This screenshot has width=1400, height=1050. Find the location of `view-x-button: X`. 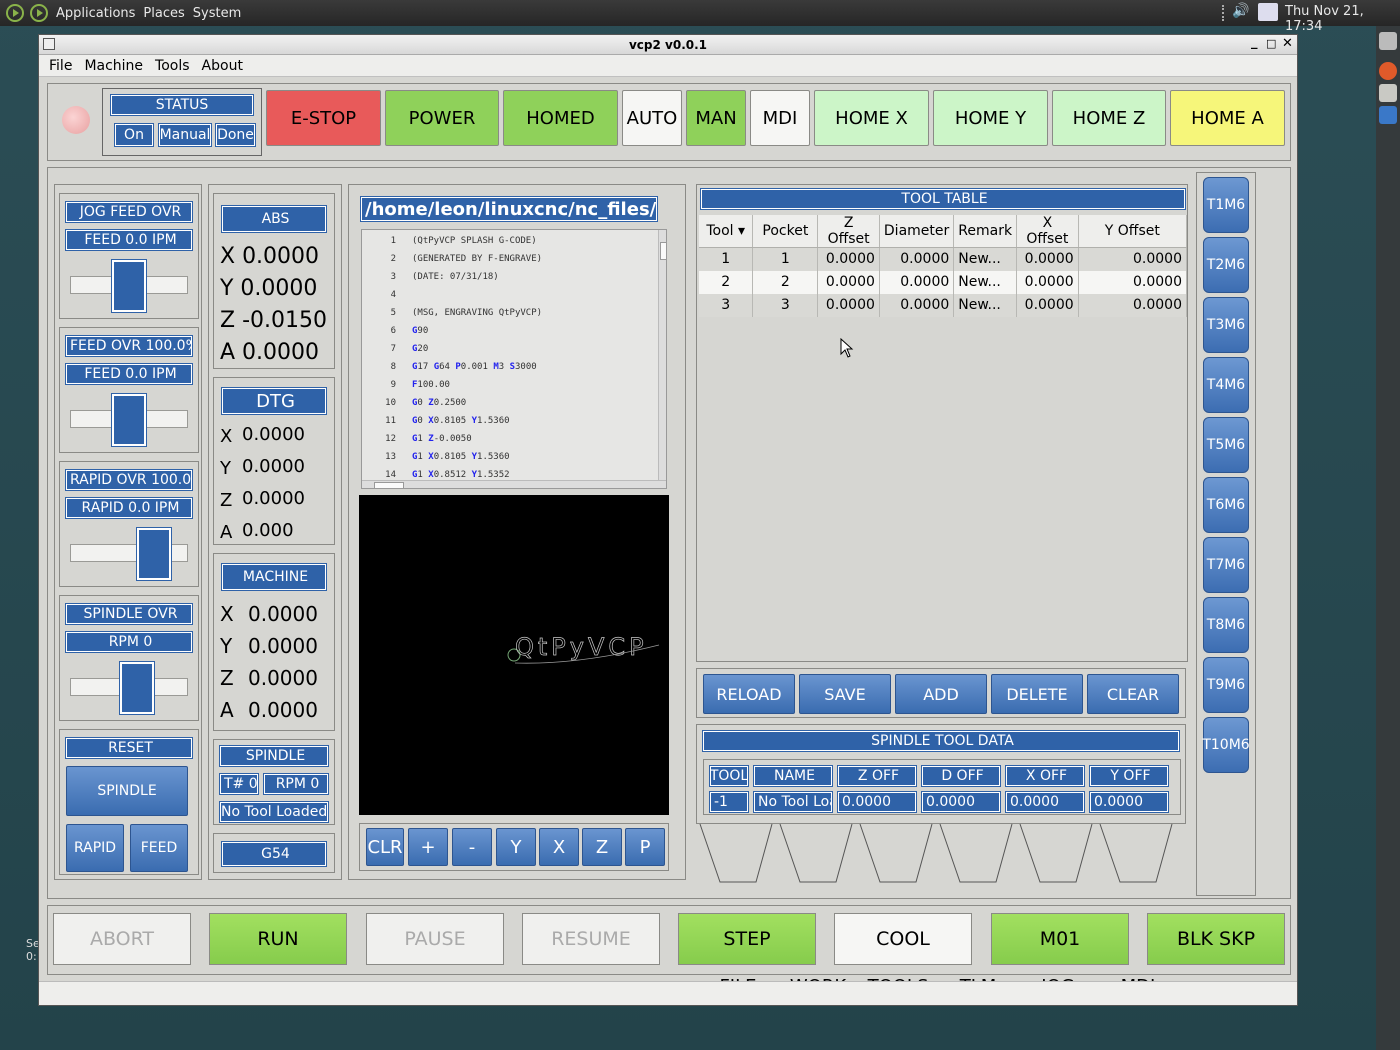

view-x-button: X is located at coordinates (559, 847).